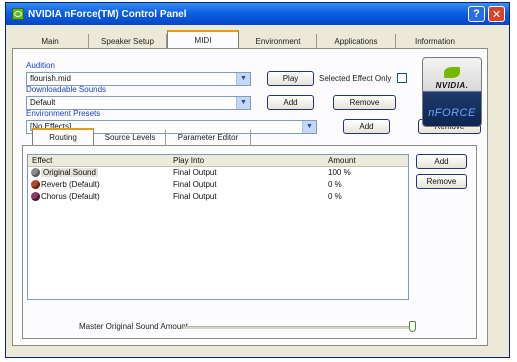 Image resolution: width=517 pixels, height=362 pixels. Describe the element at coordinates (496, 14) in the screenshot. I see `close-button: ✕` at that location.